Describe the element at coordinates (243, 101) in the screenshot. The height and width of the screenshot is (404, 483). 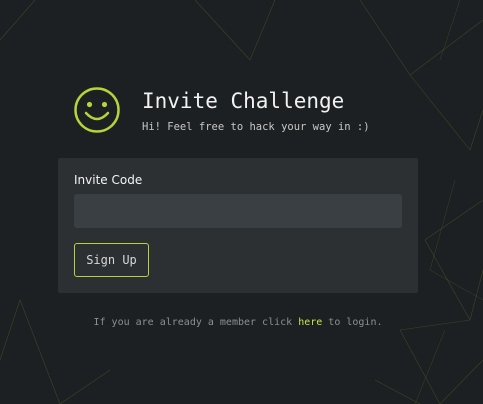
I see `page-title: Invite Challenge` at that location.